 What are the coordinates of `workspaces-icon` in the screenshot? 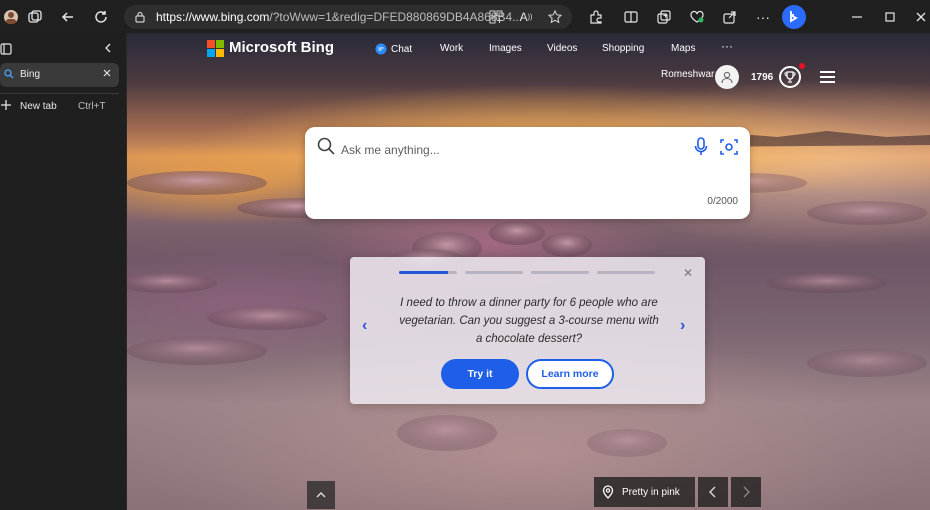 It's located at (35, 17).